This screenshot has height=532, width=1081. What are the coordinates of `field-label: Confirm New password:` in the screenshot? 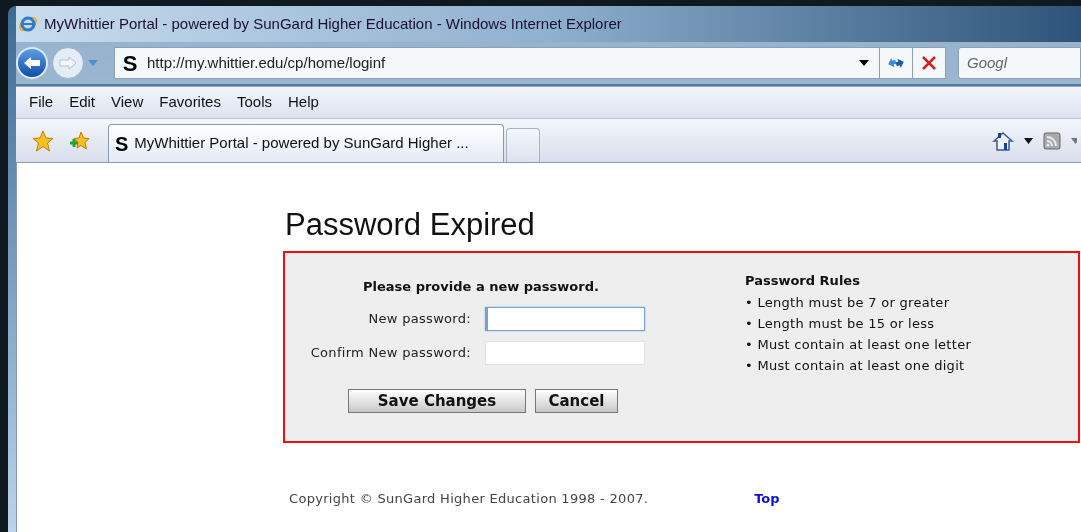 It's located at (390, 352).